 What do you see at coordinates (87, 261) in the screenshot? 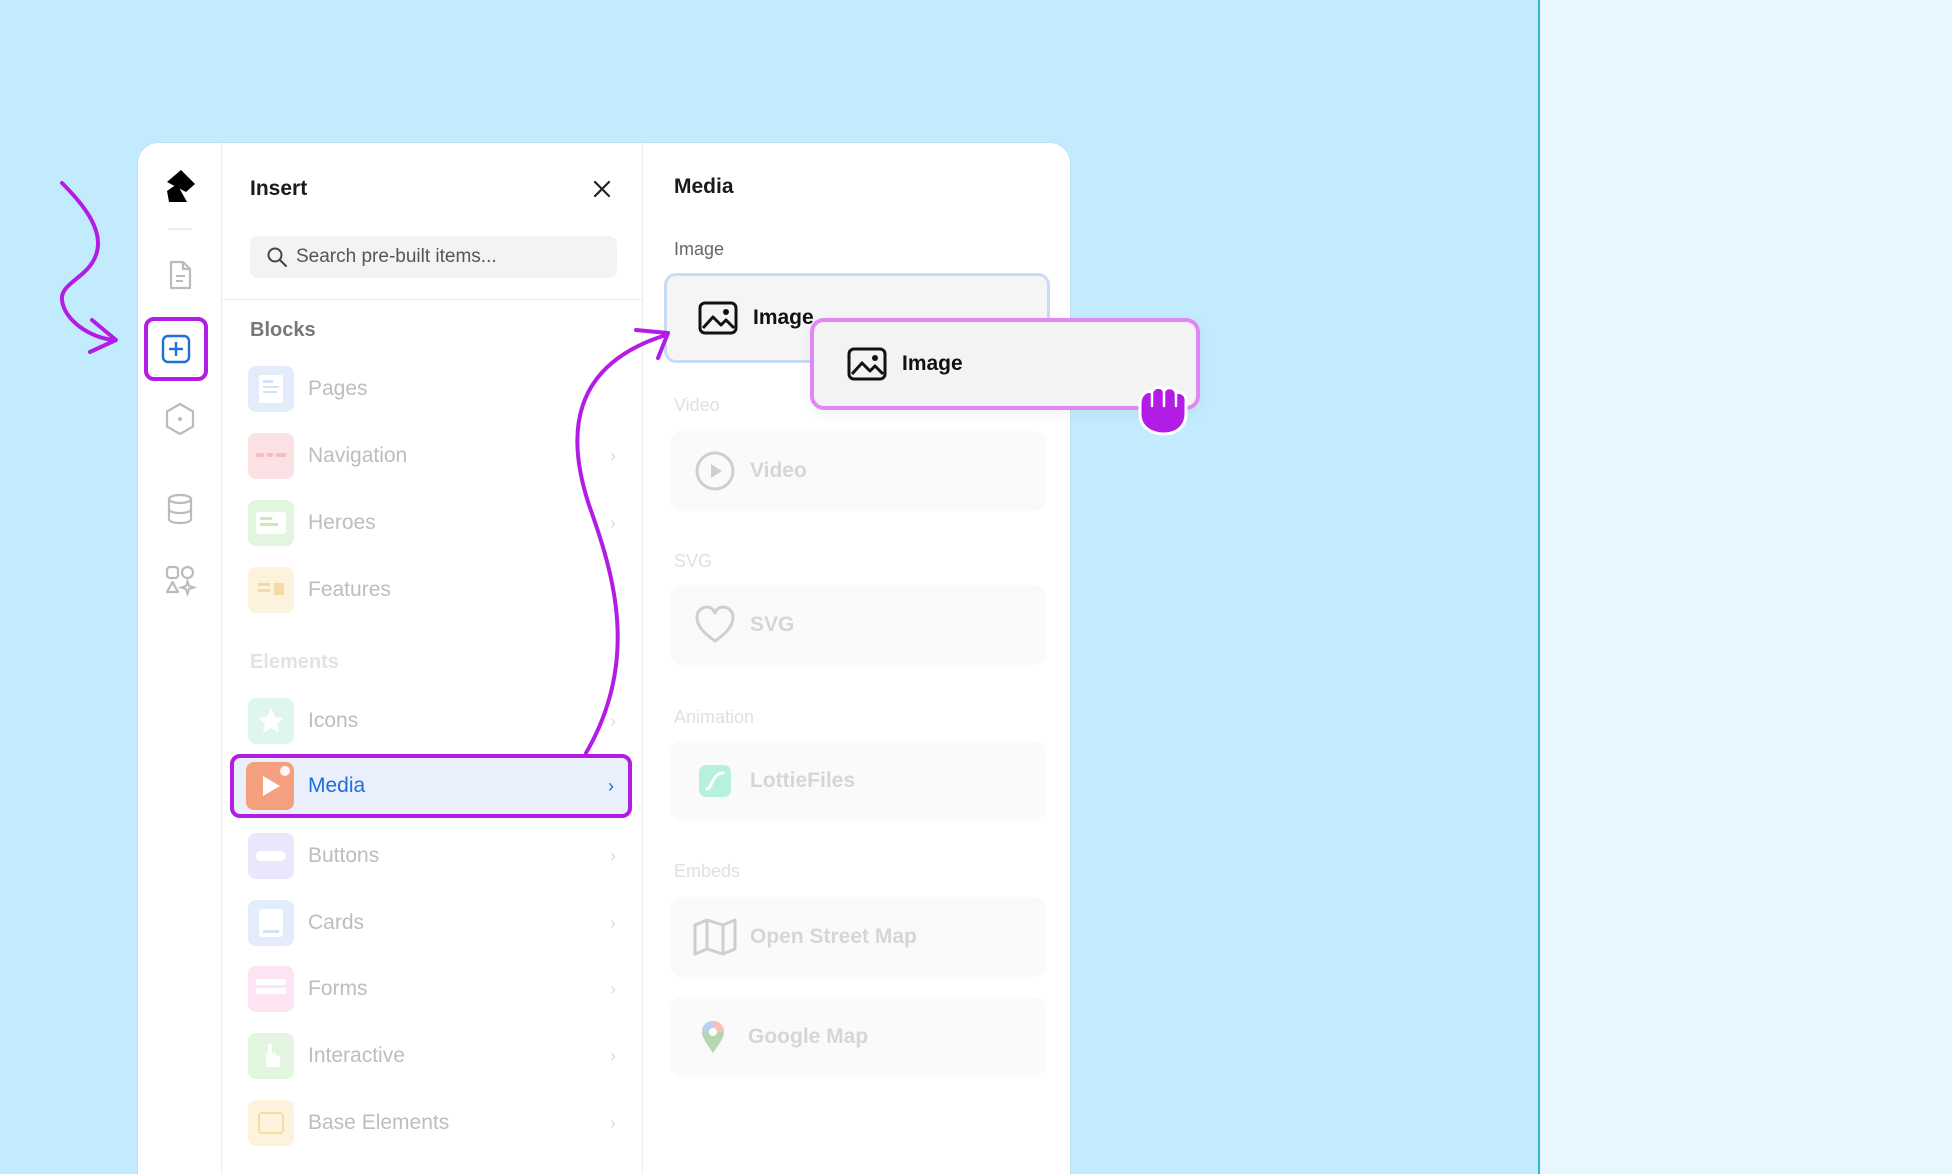
I see `arrow-to-insert-icon` at bounding box center [87, 261].